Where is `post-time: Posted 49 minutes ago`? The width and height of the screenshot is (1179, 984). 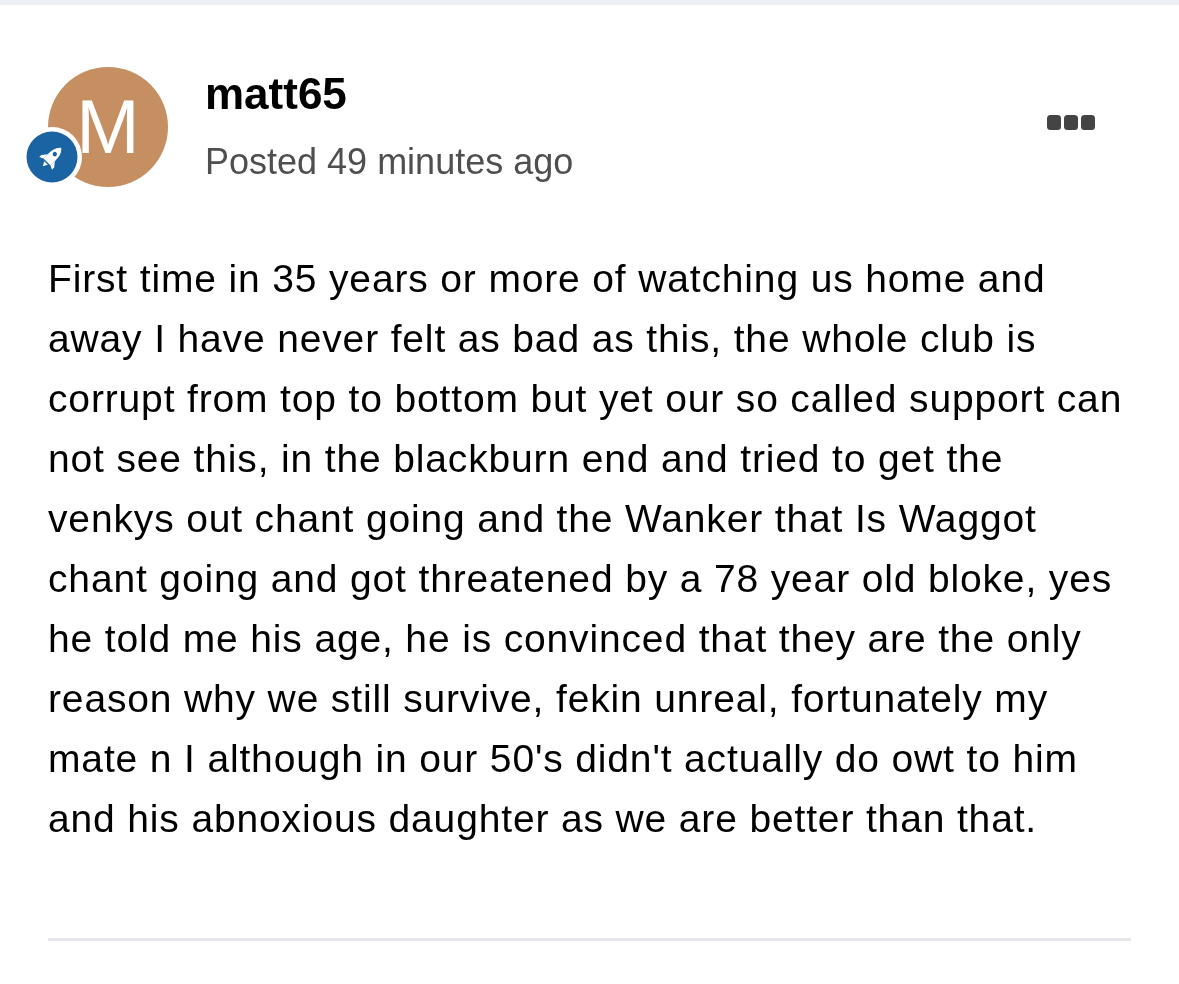 post-time: Posted 49 minutes ago is located at coordinates (390, 162).